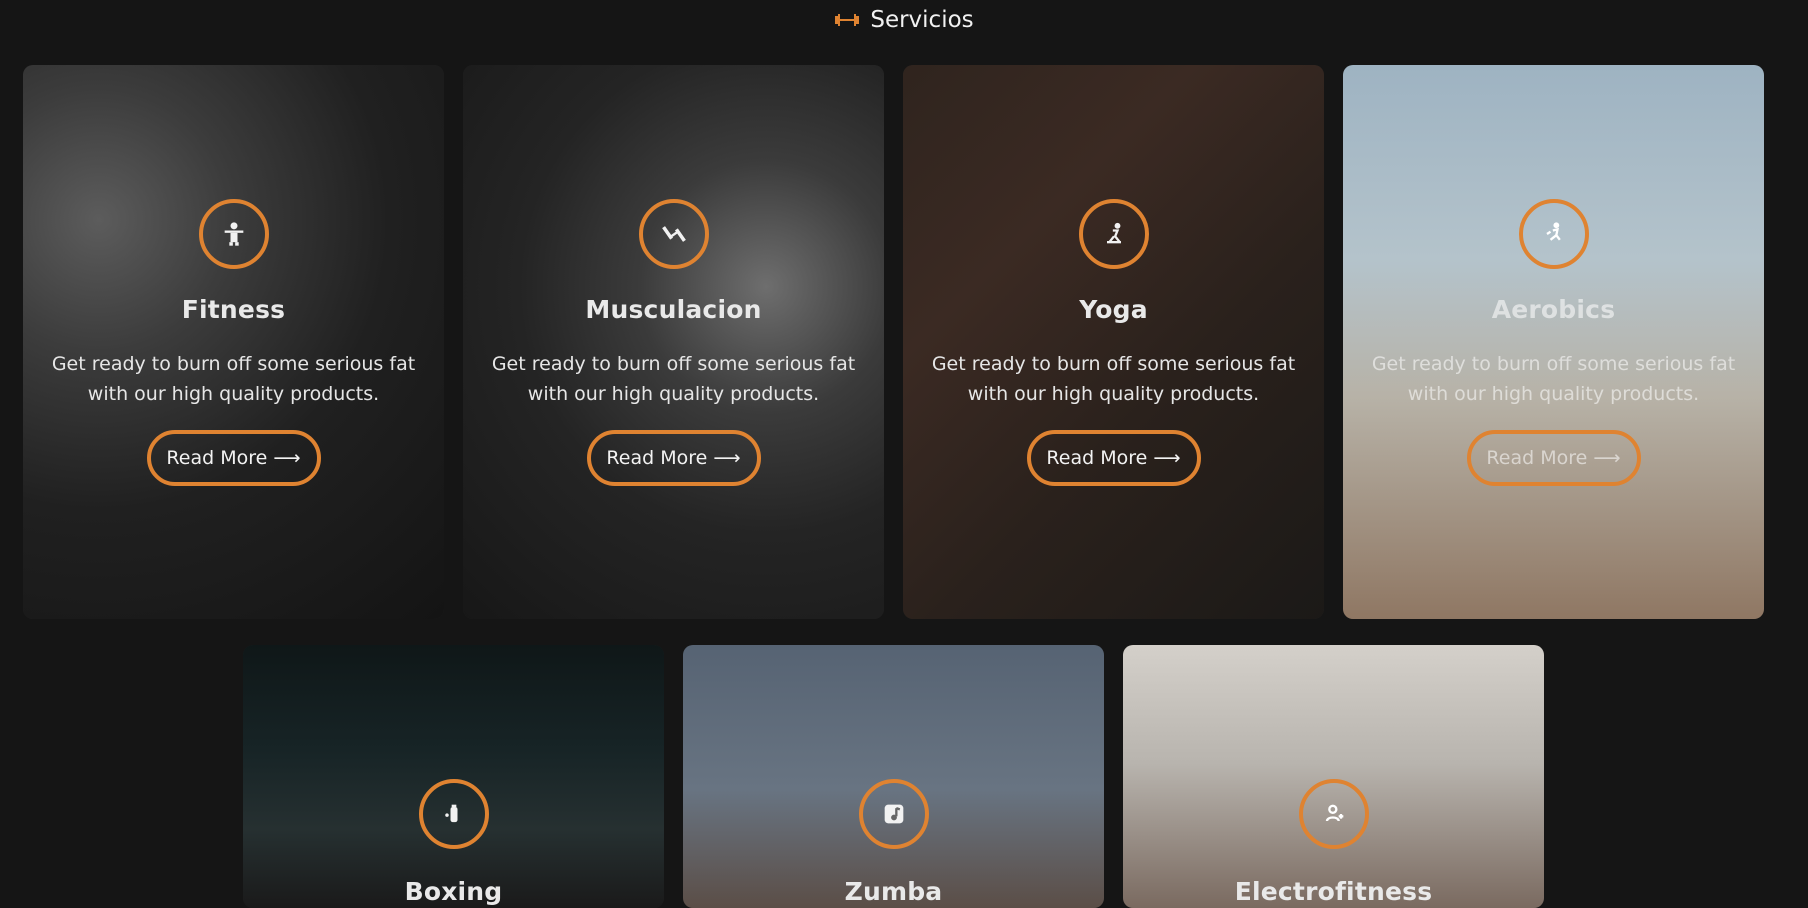 The height and width of the screenshot is (908, 1808). Describe the element at coordinates (1553, 234) in the screenshot. I see `running-person-icon` at that location.